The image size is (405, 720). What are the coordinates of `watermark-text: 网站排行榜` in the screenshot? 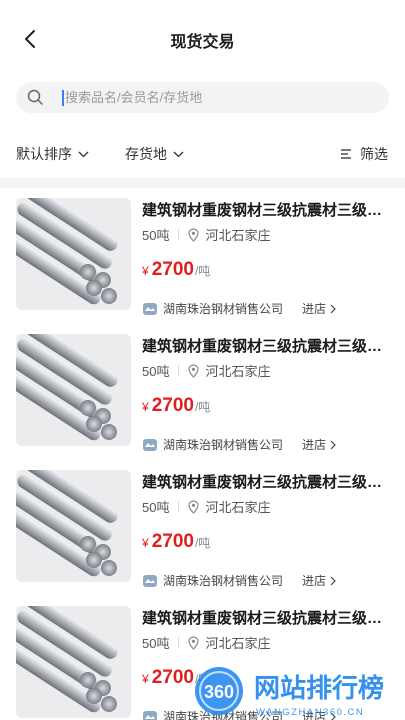 It's located at (319, 688).